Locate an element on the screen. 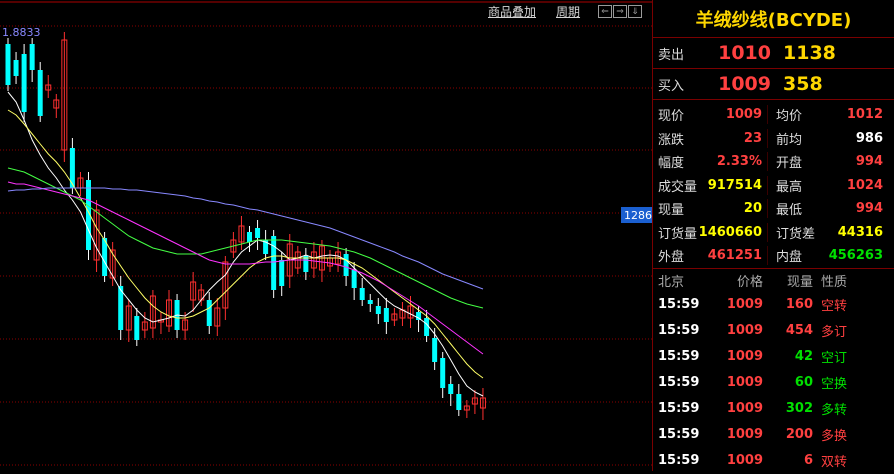  tick-nature: 空转 is located at coordinates (834, 306).